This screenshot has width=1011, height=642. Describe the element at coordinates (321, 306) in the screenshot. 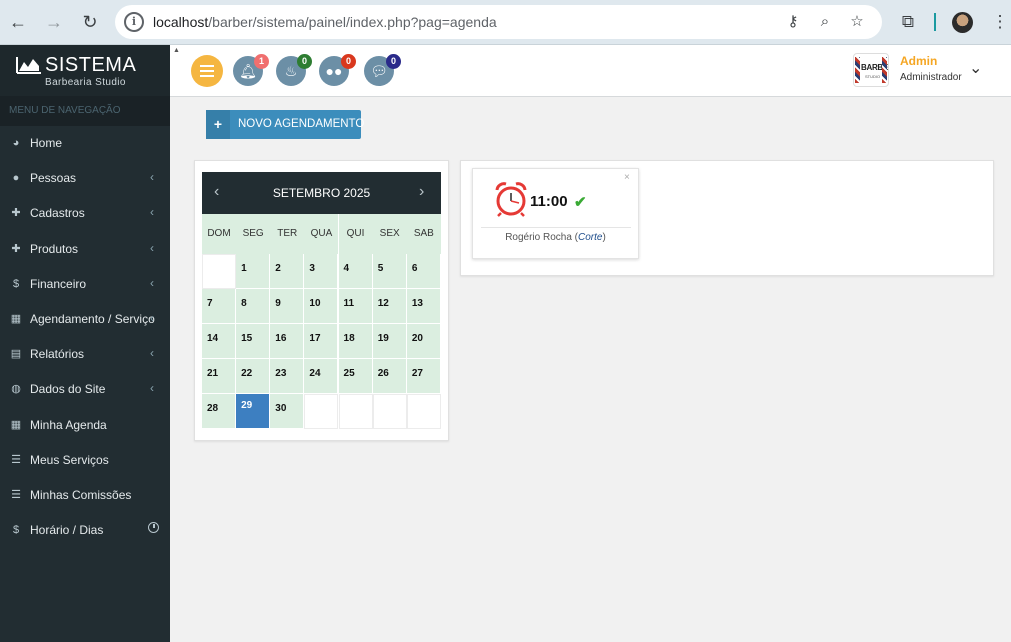

I see `calendar-day: 10` at that location.